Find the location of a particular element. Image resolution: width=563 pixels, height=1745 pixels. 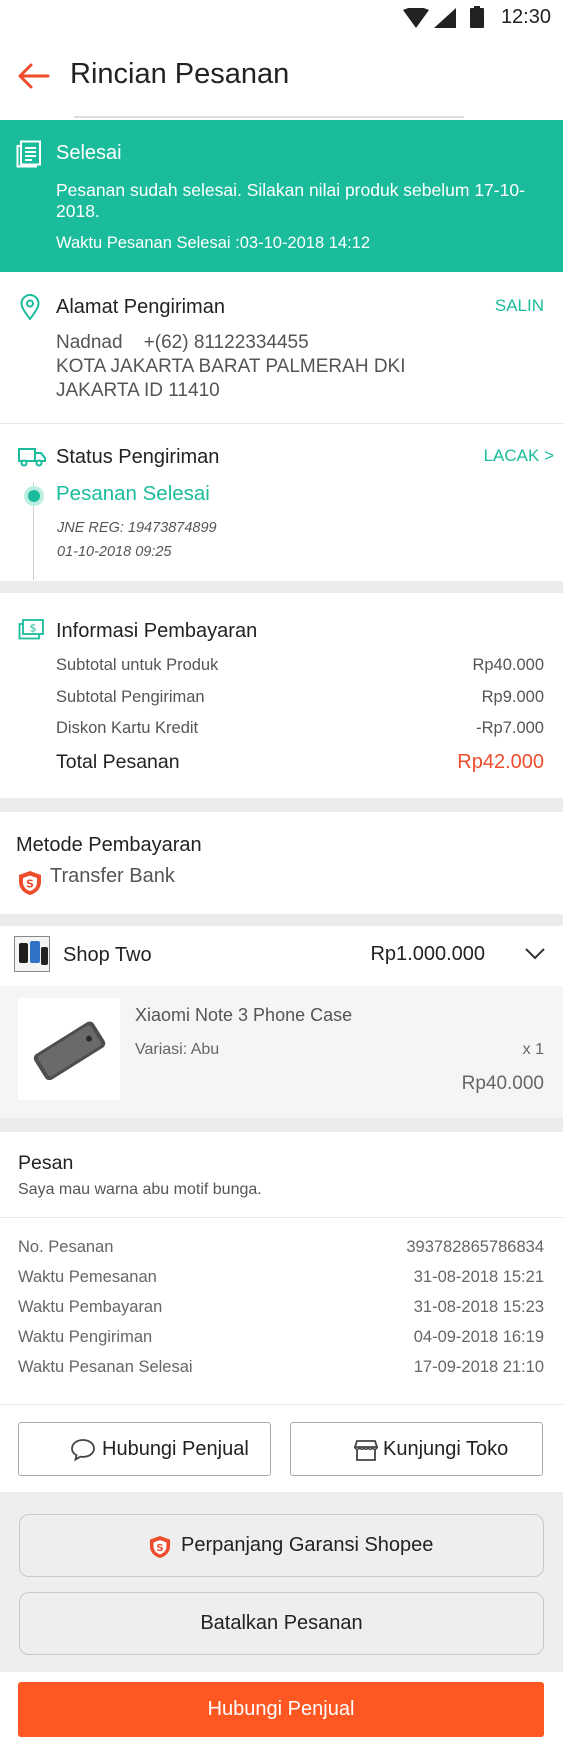

track-shipment-link: LACAK > is located at coordinates (519, 456).